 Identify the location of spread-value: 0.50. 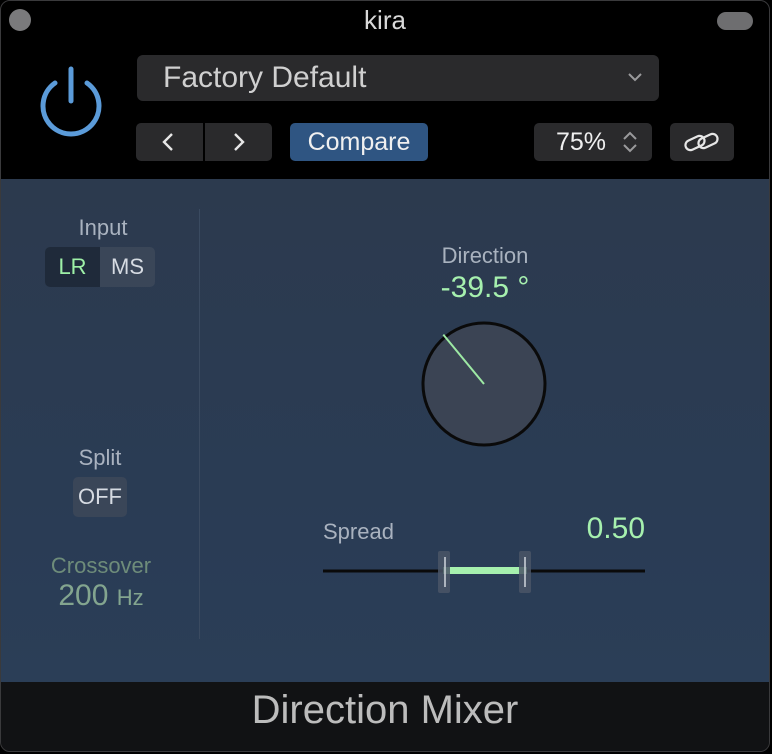
(603, 529).